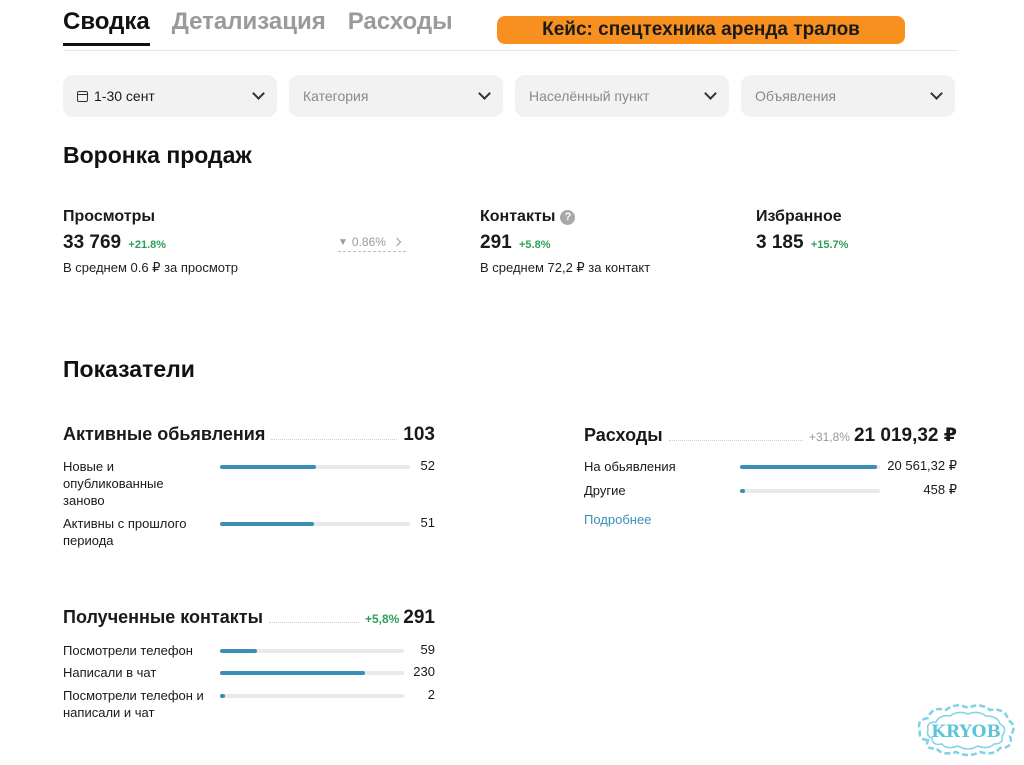  I want to click on tabs-divider, so click(510, 50).